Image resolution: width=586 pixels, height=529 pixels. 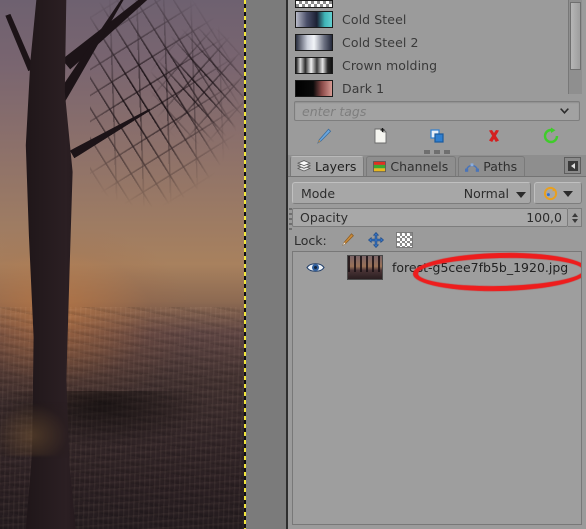 What do you see at coordinates (336, 166) in the screenshot?
I see `tab-label: Layers` at bounding box center [336, 166].